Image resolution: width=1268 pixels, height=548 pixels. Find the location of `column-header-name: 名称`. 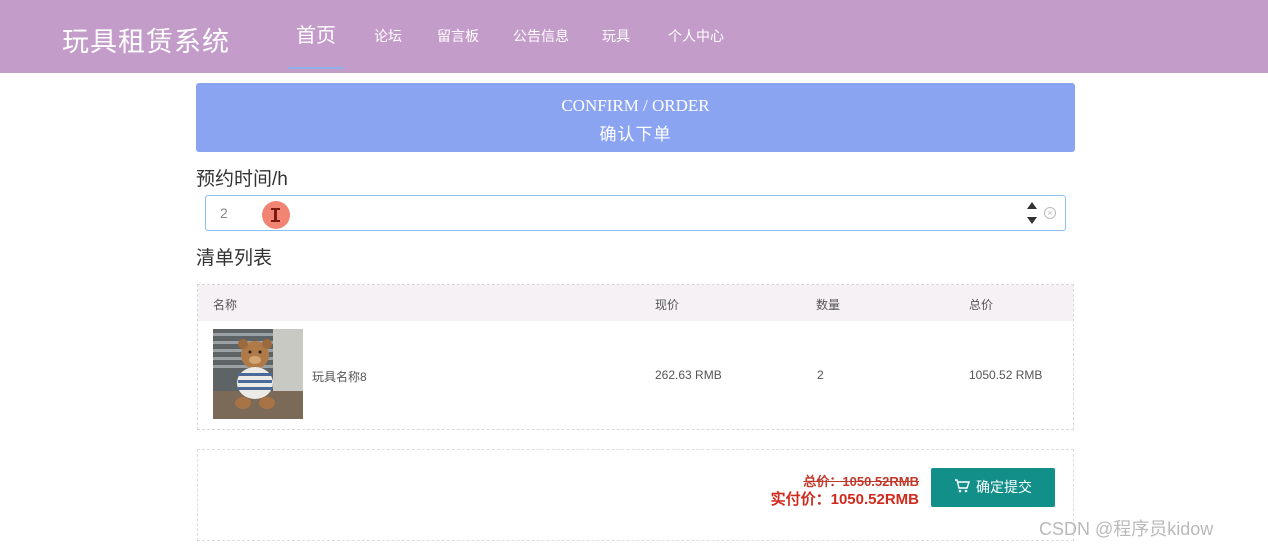

column-header-name: 名称 is located at coordinates (225, 305).